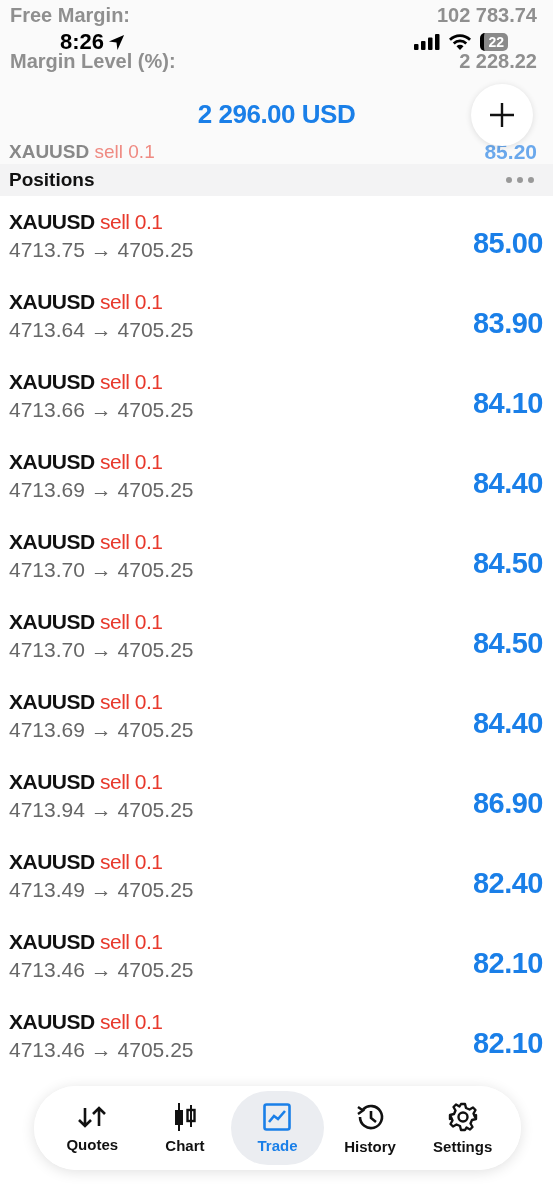 The image size is (553, 1200). I want to click on tab: History, so click(370, 1128).